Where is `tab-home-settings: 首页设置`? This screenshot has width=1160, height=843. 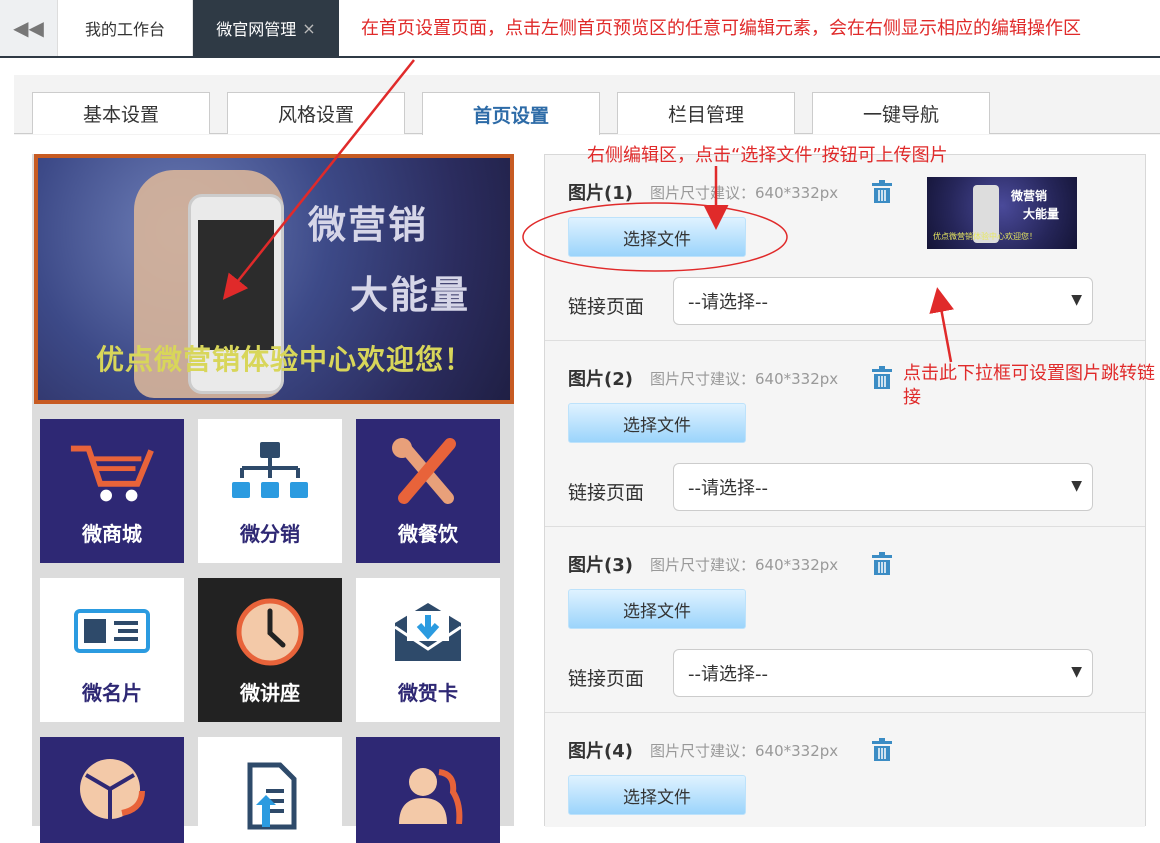
tab-home-settings: 首页设置 is located at coordinates (511, 113).